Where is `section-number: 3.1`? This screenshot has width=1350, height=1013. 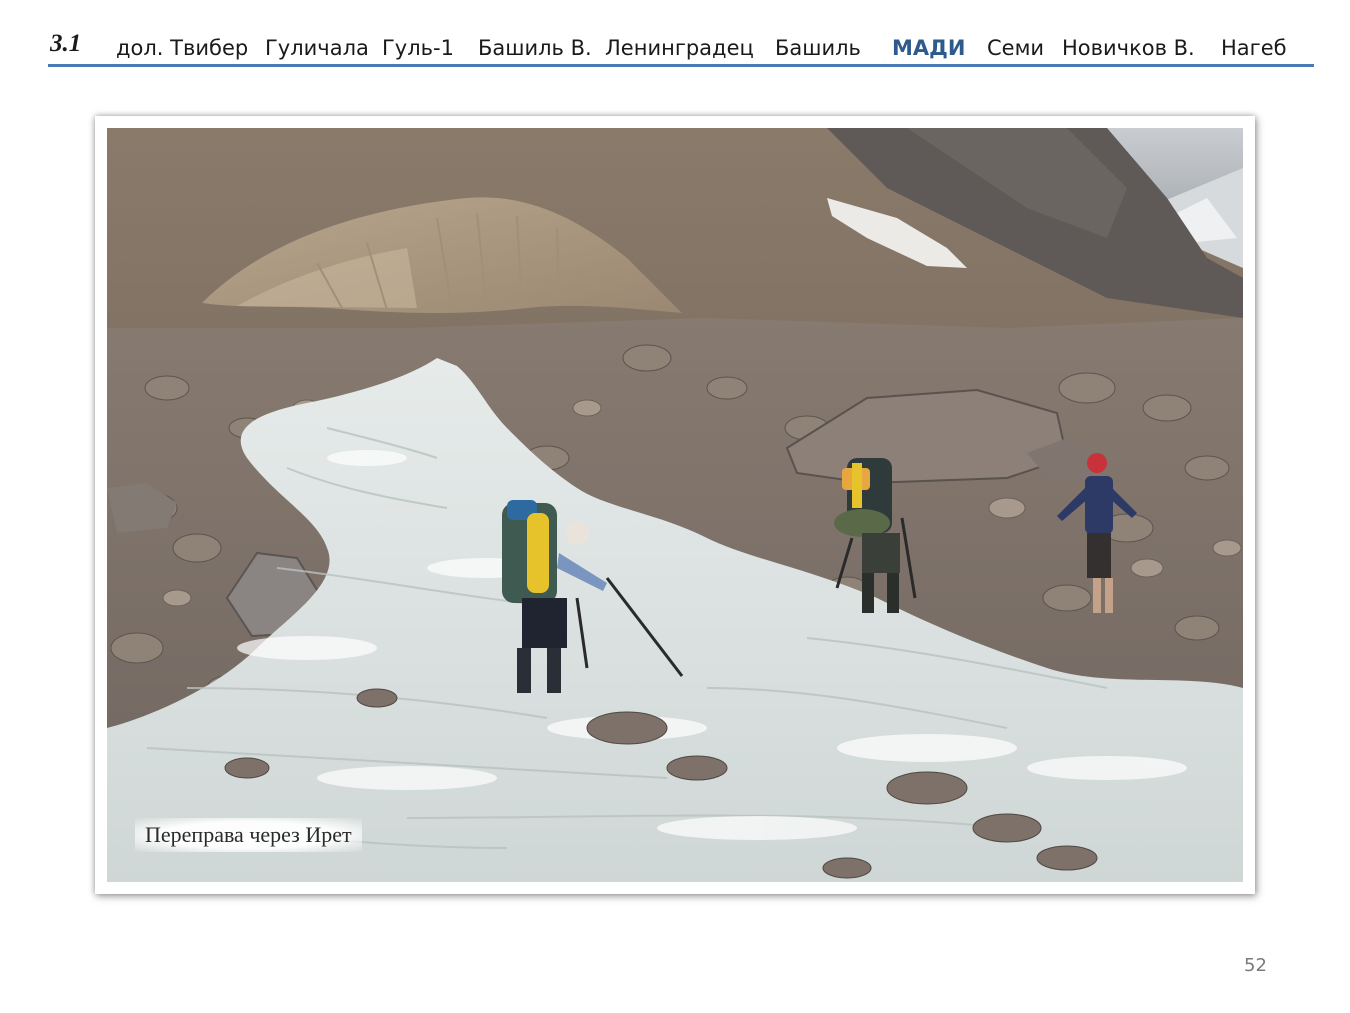 section-number: 3.1 is located at coordinates (66, 43).